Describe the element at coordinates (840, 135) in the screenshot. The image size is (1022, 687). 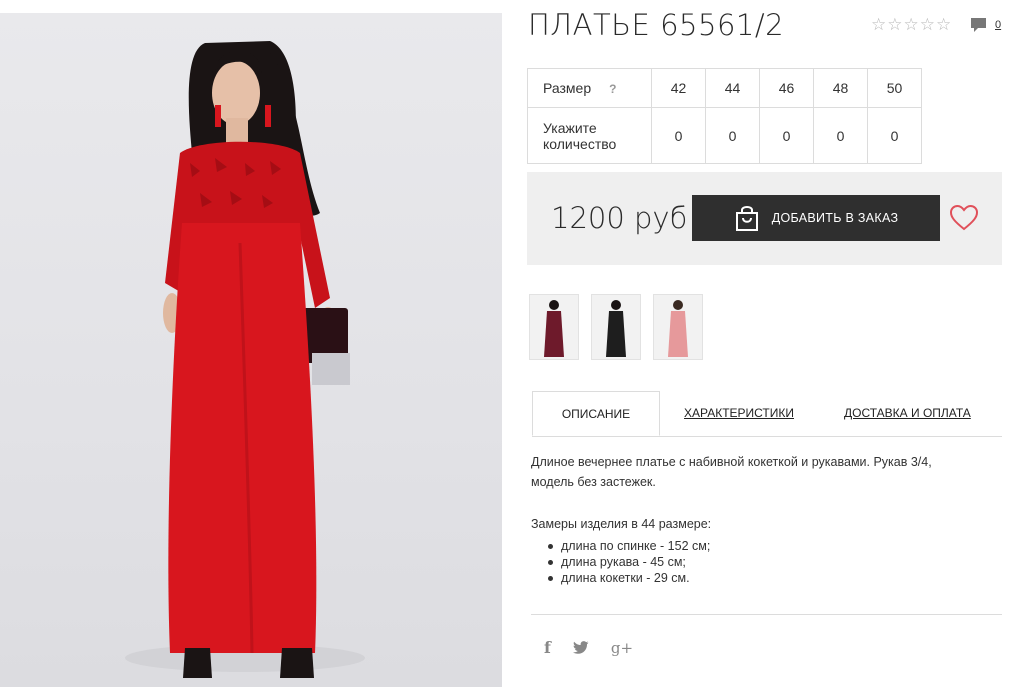
I see `quantity-input-48: 0` at that location.